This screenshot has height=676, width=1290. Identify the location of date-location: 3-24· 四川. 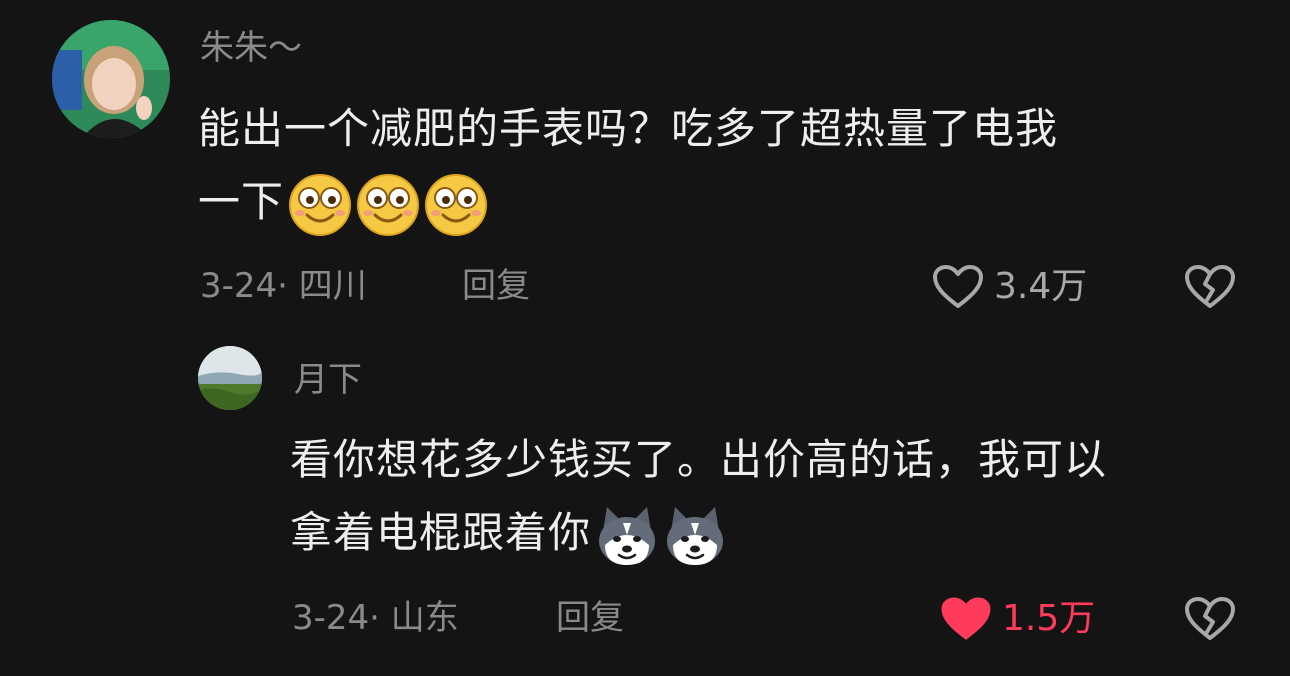
(283, 286).